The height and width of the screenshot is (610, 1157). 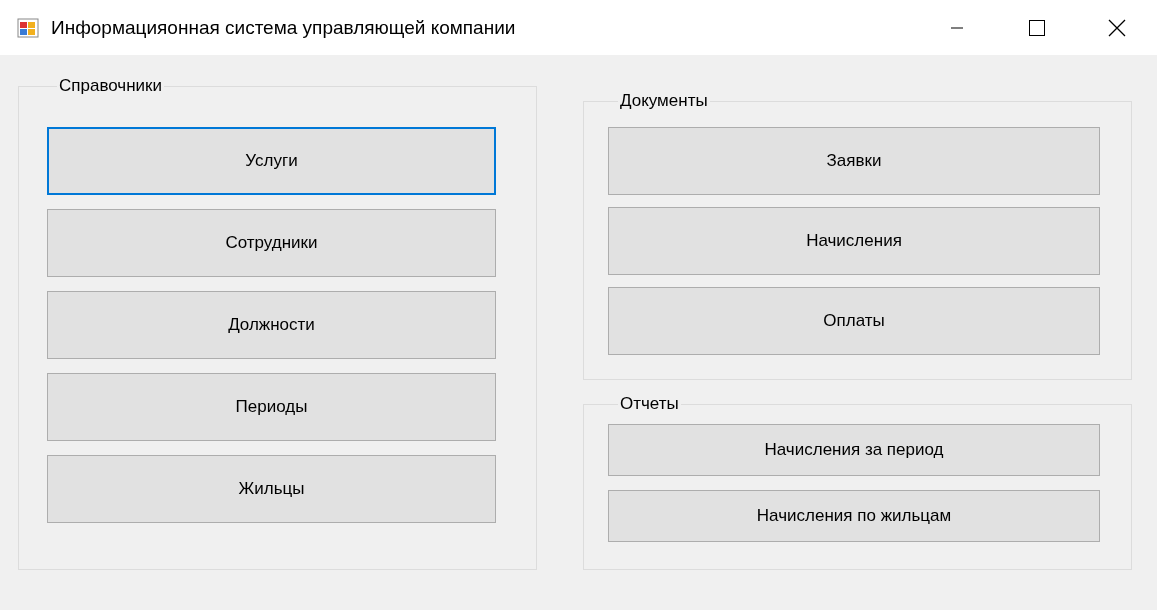 What do you see at coordinates (854, 241) in the screenshot?
I see `nav-button: Начисления` at bounding box center [854, 241].